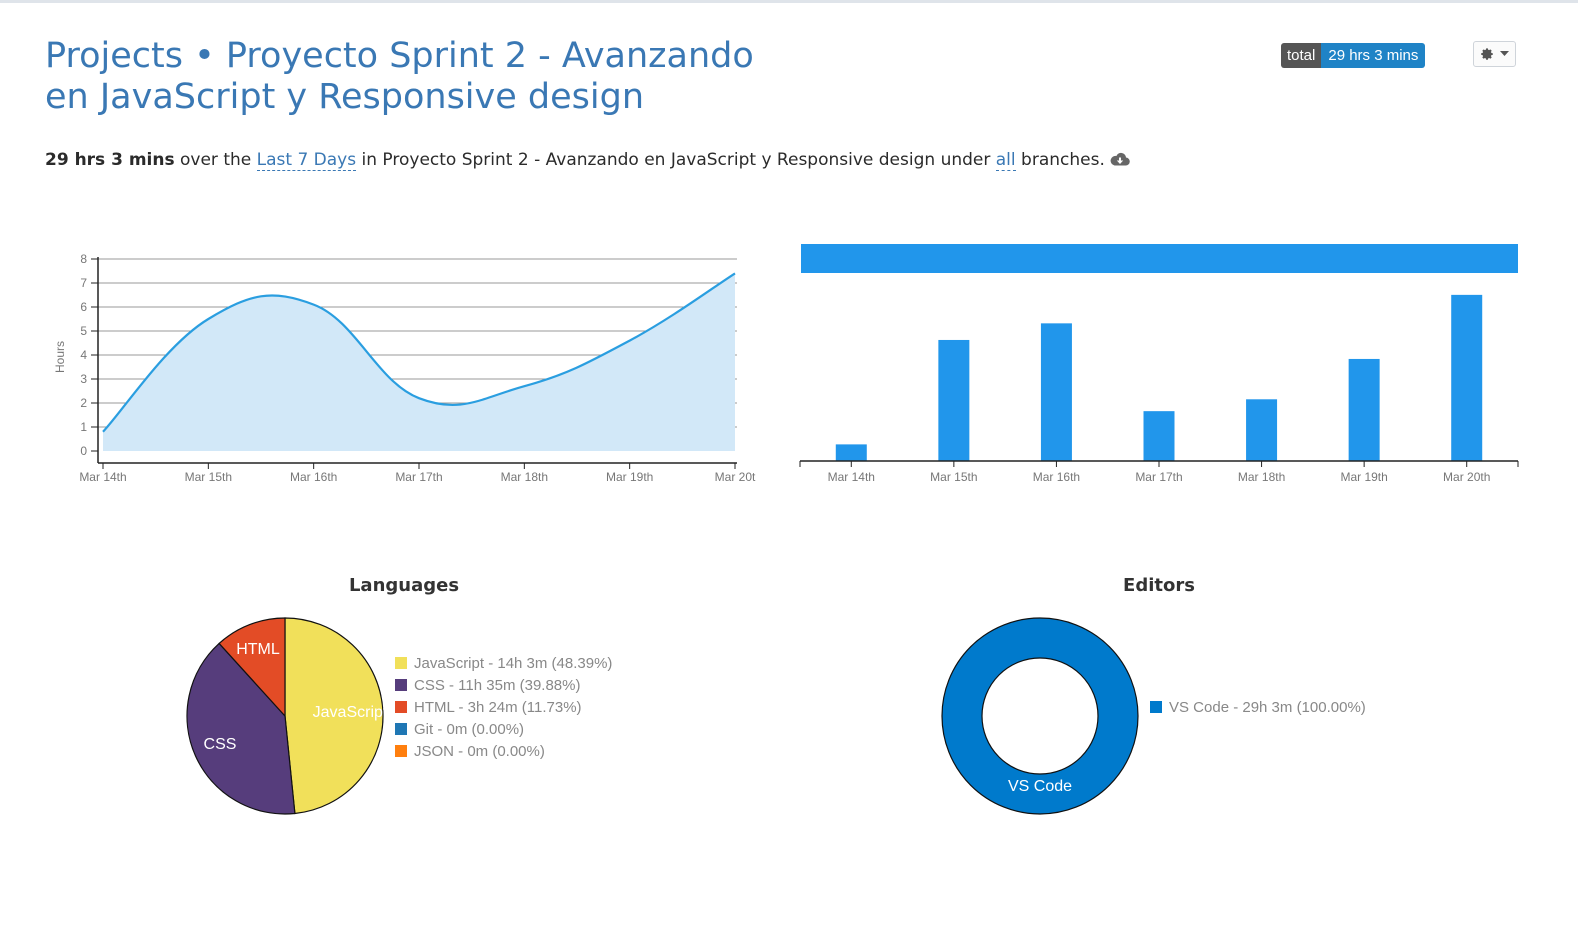 The width and height of the screenshot is (1578, 939). Describe the element at coordinates (350, 712) in the screenshot. I see `slice-label: JavaScript` at that location.